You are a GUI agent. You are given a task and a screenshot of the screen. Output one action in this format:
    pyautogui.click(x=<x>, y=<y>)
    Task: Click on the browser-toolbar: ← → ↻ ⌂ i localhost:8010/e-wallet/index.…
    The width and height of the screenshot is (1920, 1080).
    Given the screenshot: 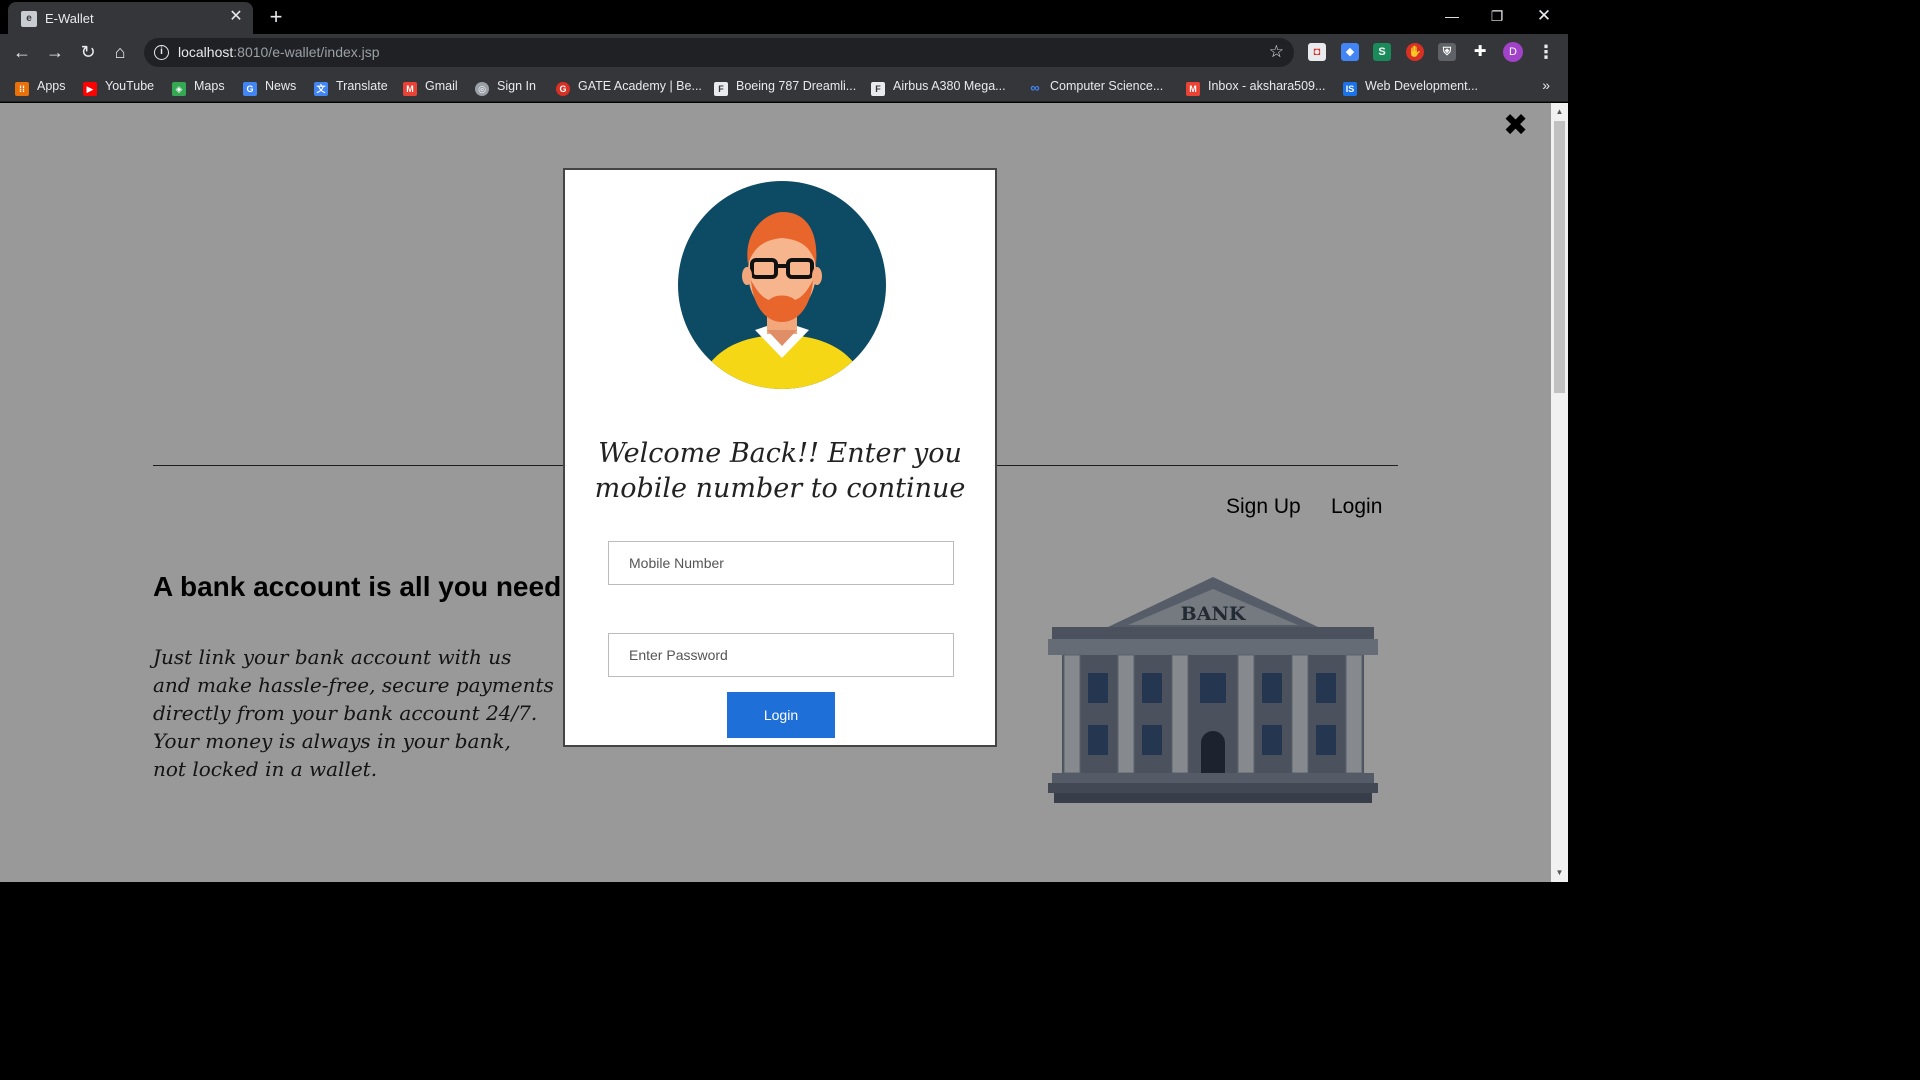 What is the action you would take?
    pyautogui.click(x=784, y=52)
    